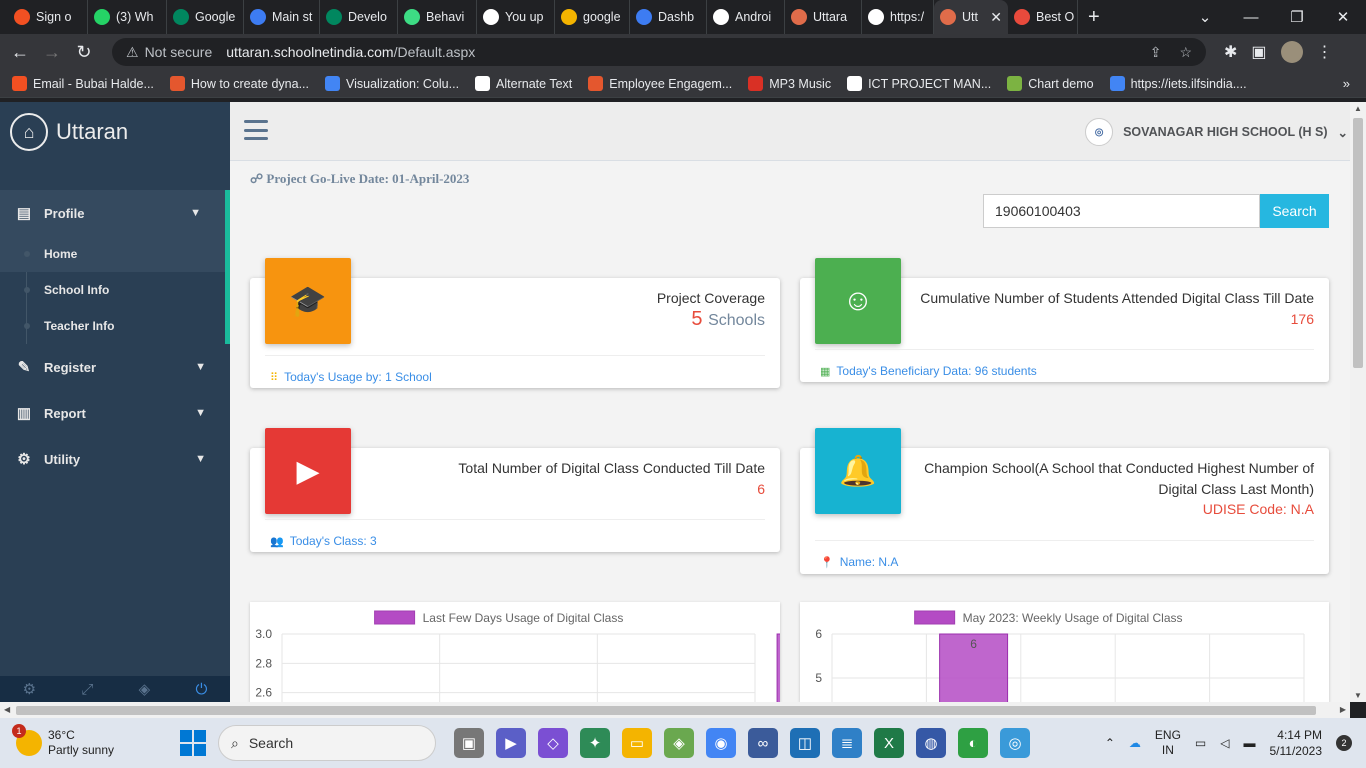  What do you see at coordinates (132, 52) in the screenshot?
I see `warning-icon: ⚠` at bounding box center [132, 52].